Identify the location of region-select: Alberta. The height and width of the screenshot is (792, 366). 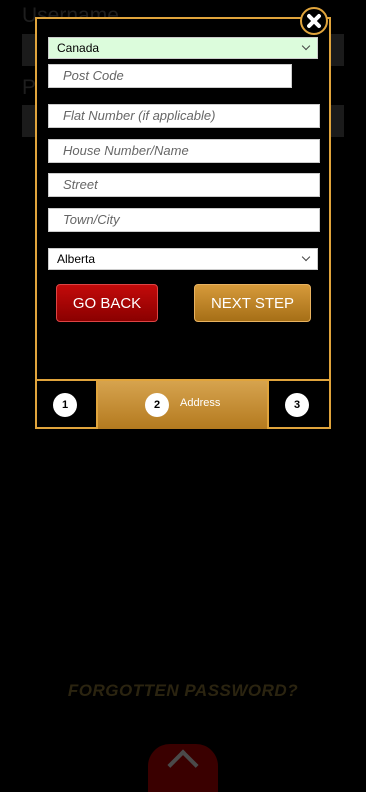
(183, 259).